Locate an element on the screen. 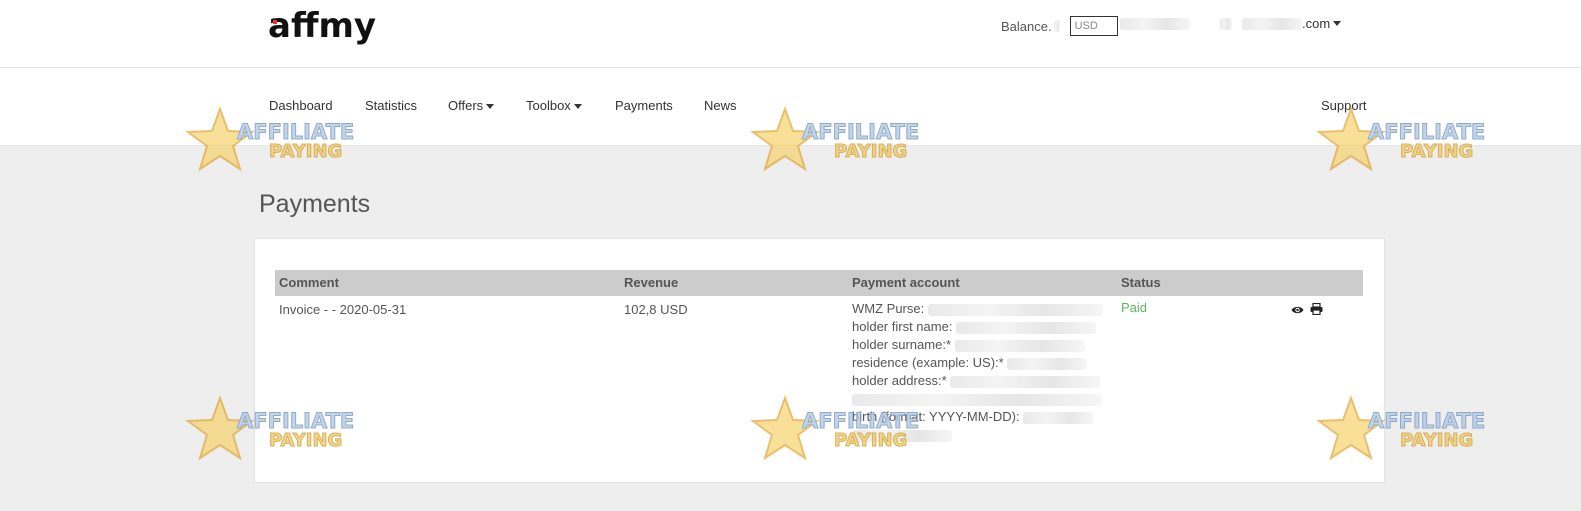  logo-text: affmy is located at coordinates (322, 26).